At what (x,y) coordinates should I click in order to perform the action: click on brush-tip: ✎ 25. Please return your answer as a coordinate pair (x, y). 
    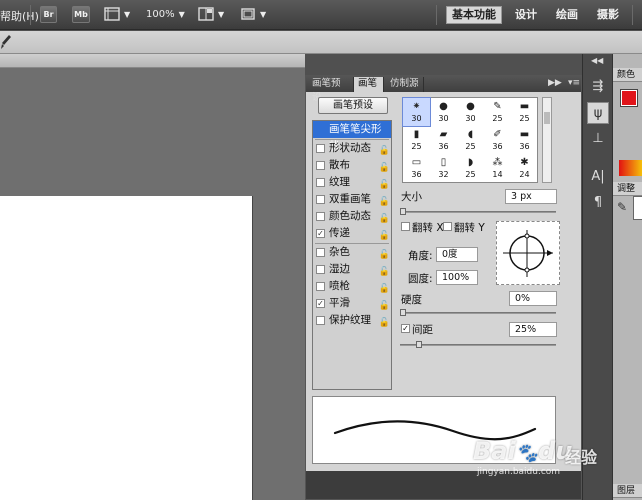
    Looking at the image, I should click on (497, 112).